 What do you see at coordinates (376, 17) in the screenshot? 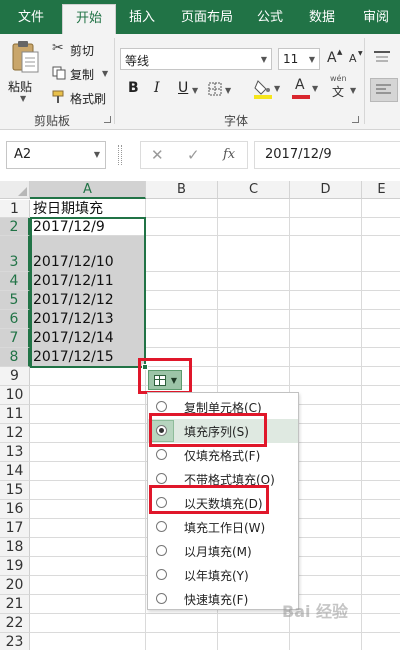
I see `tab-review: 审阅` at bounding box center [376, 17].